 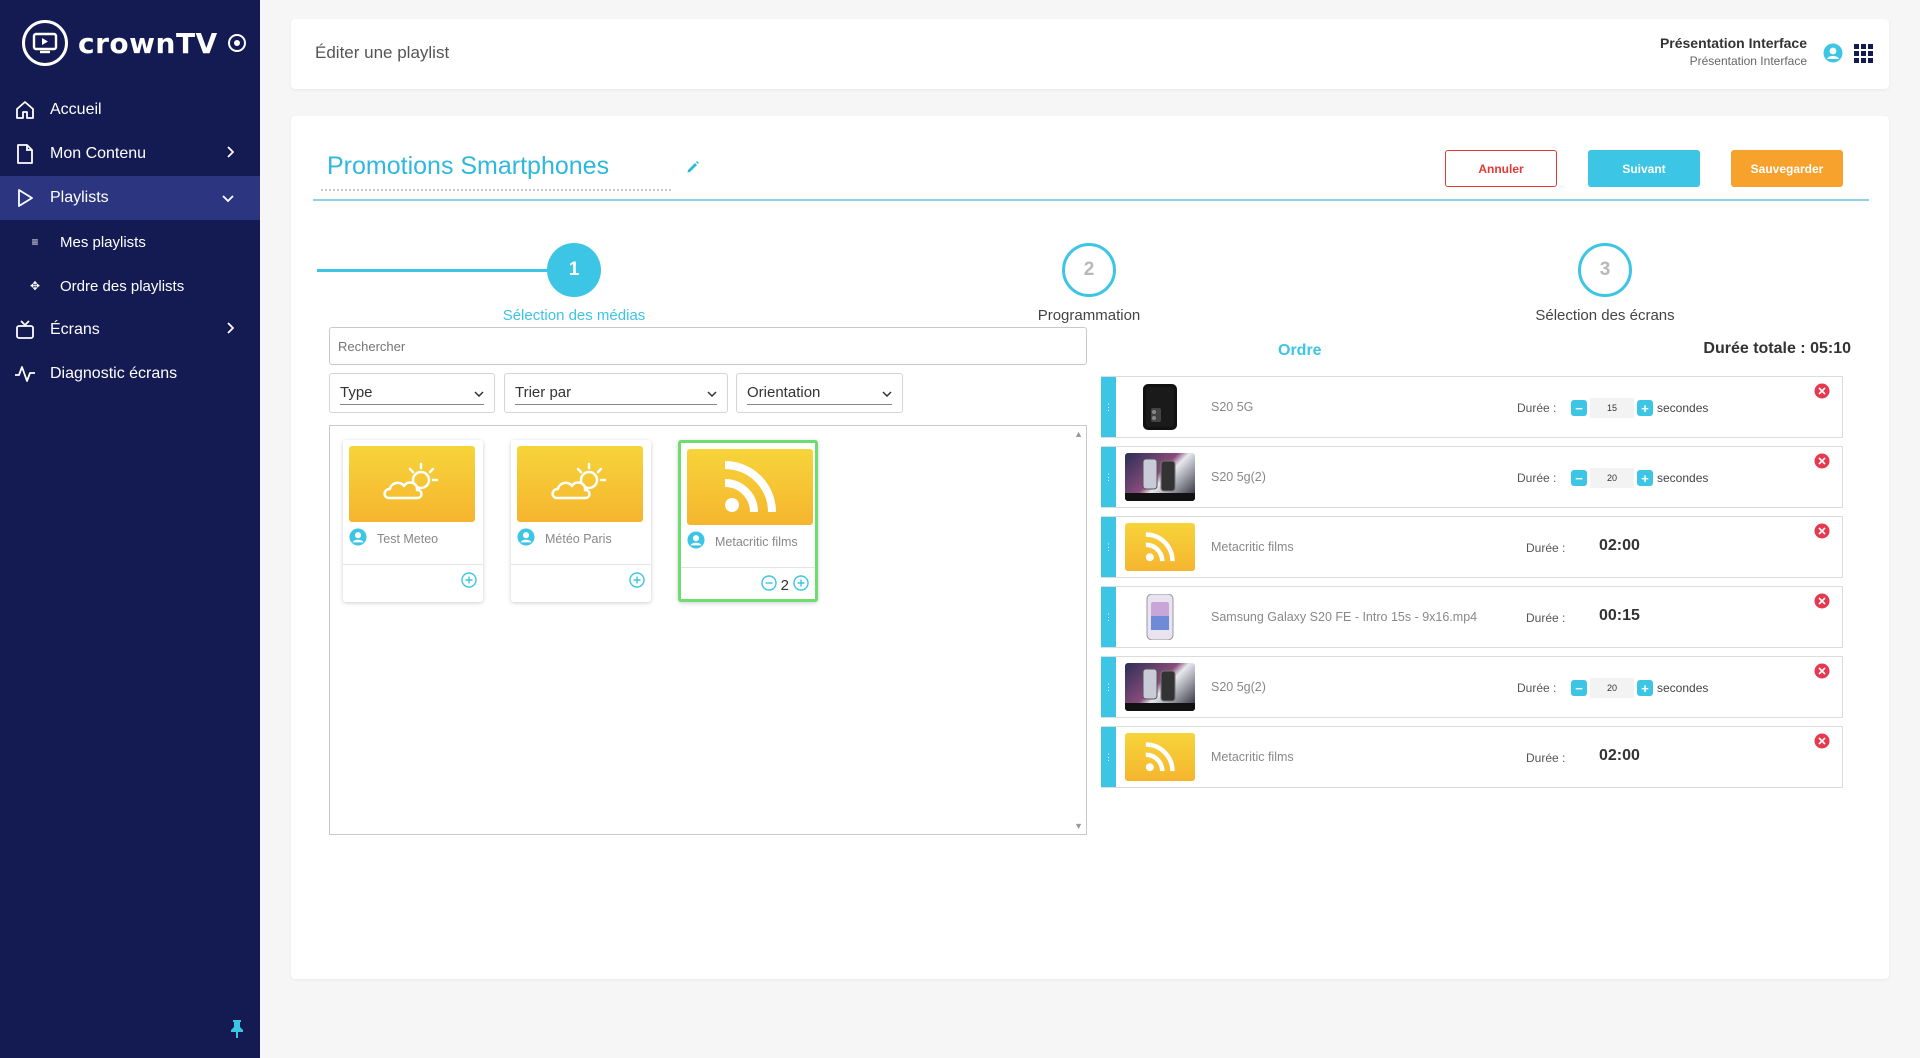 What do you see at coordinates (356, 392) in the screenshot?
I see `type-select-value: Type` at bounding box center [356, 392].